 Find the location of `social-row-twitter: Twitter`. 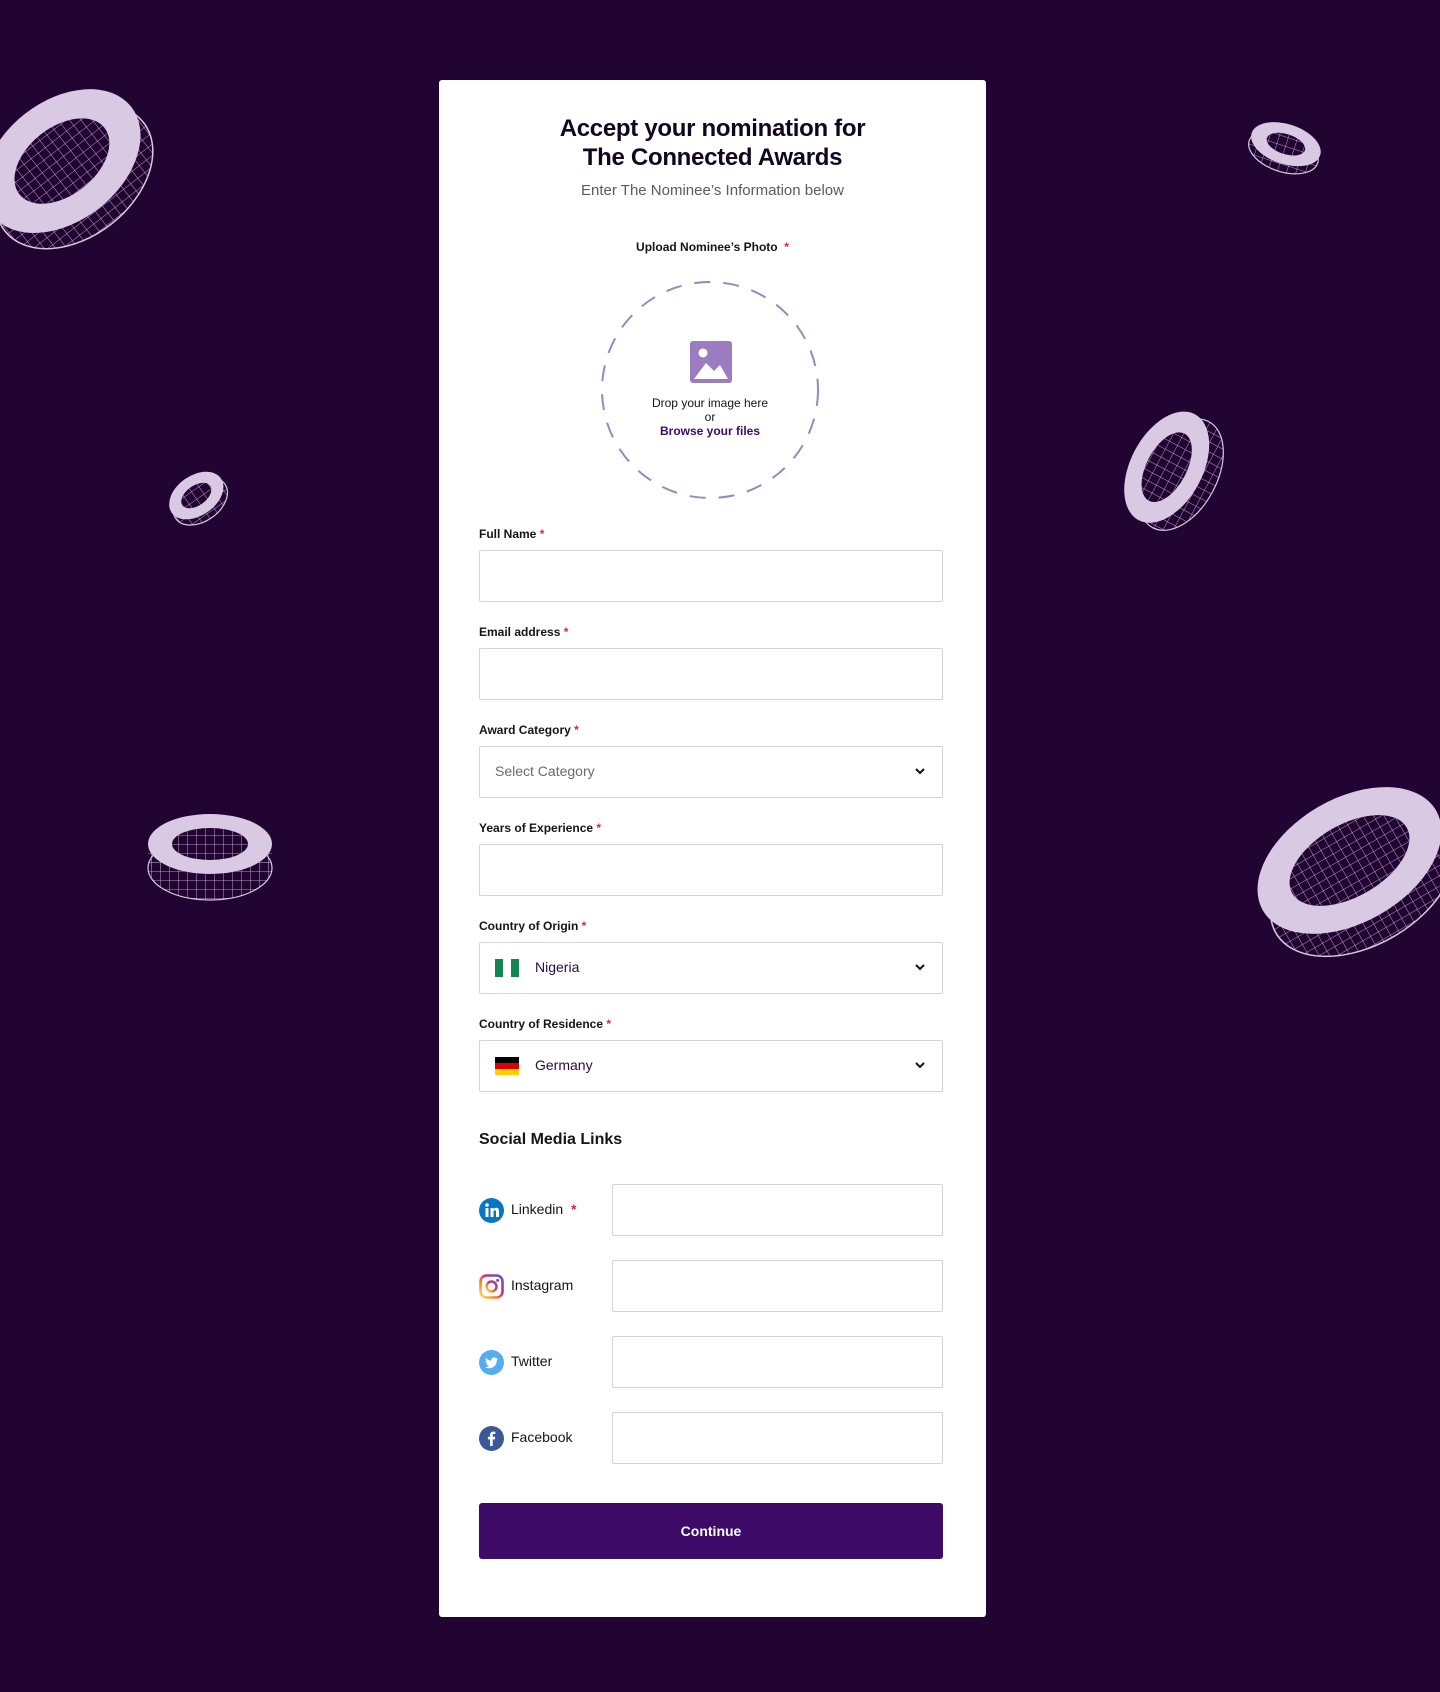

social-row-twitter: Twitter is located at coordinates (711, 1362).